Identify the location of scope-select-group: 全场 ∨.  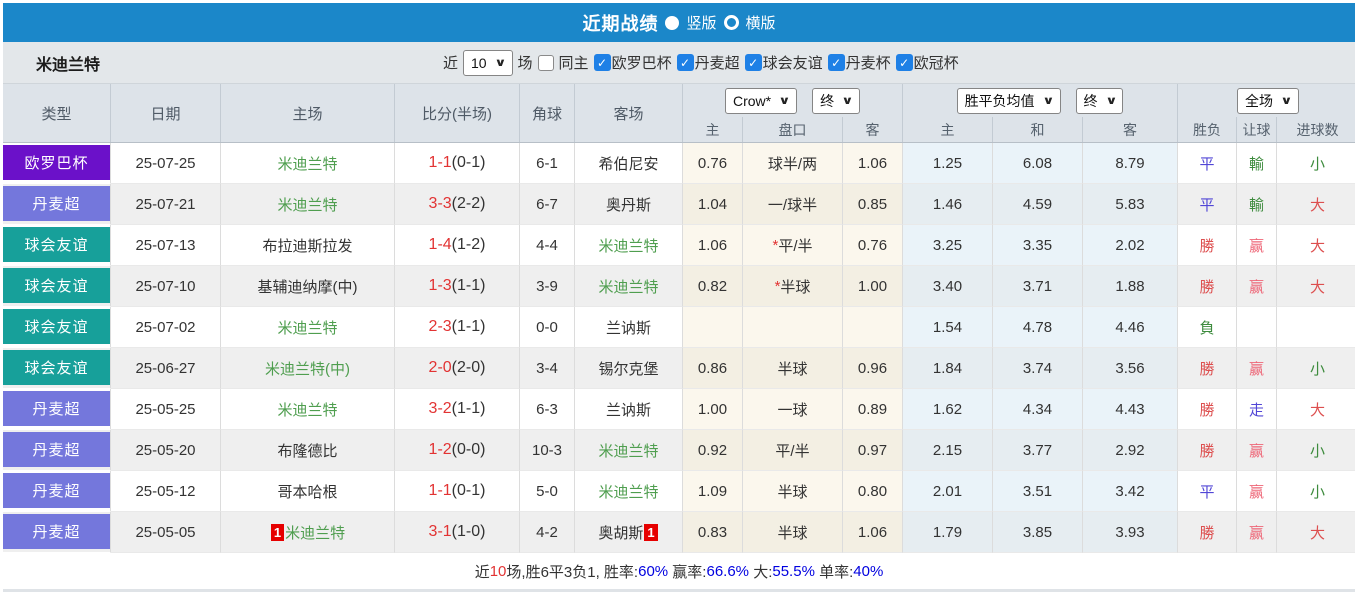
(1266, 100).